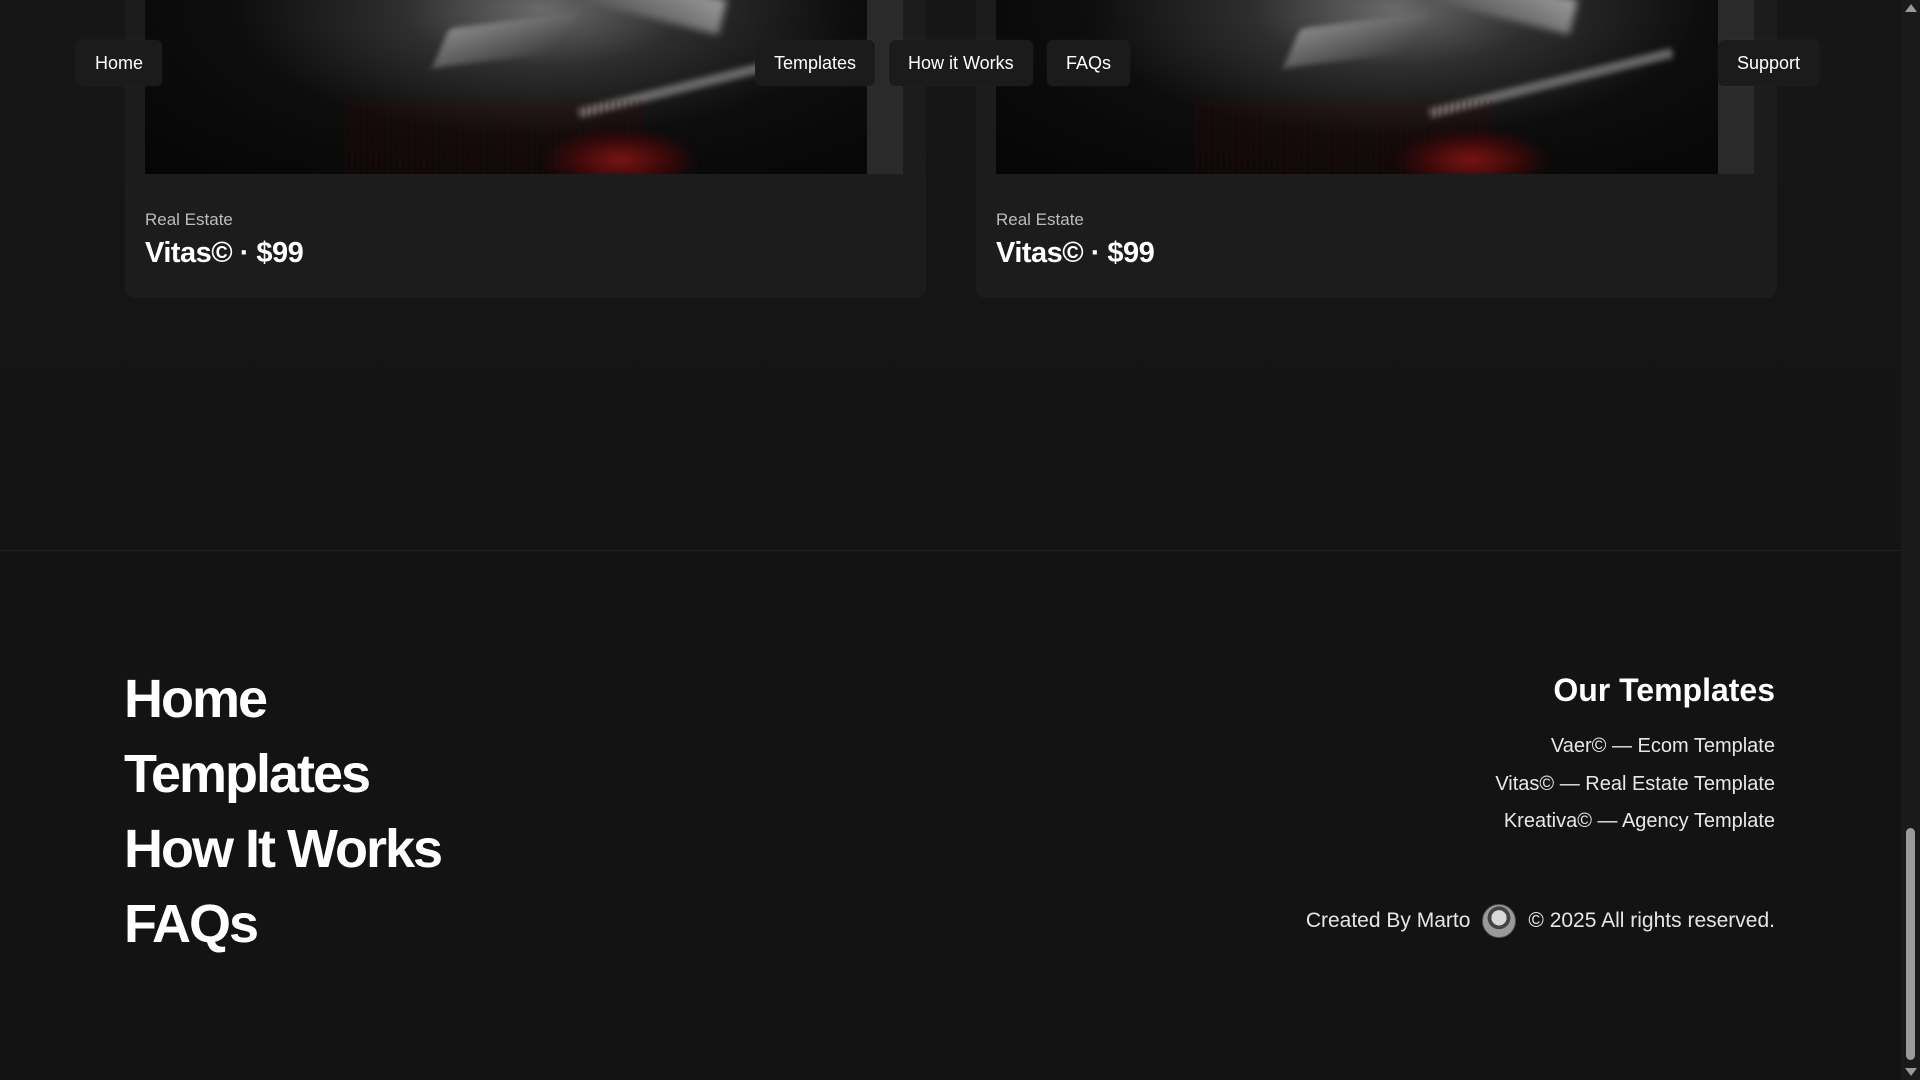 The image size is (1920, 1080). I want to click on created-by-text: Created By Marto, so click(1388, 920).